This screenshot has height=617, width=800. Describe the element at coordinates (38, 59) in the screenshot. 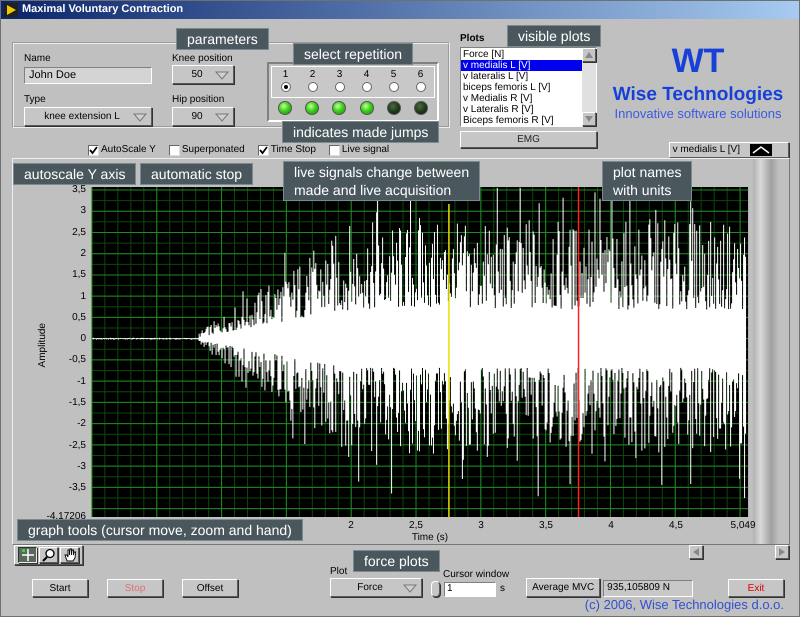

I see `field-label: Name` at that location.